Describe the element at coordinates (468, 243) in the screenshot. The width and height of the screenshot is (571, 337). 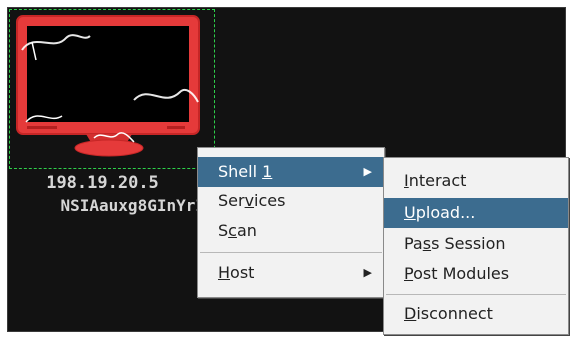
I see `menu-item-label: s Session` at that location.